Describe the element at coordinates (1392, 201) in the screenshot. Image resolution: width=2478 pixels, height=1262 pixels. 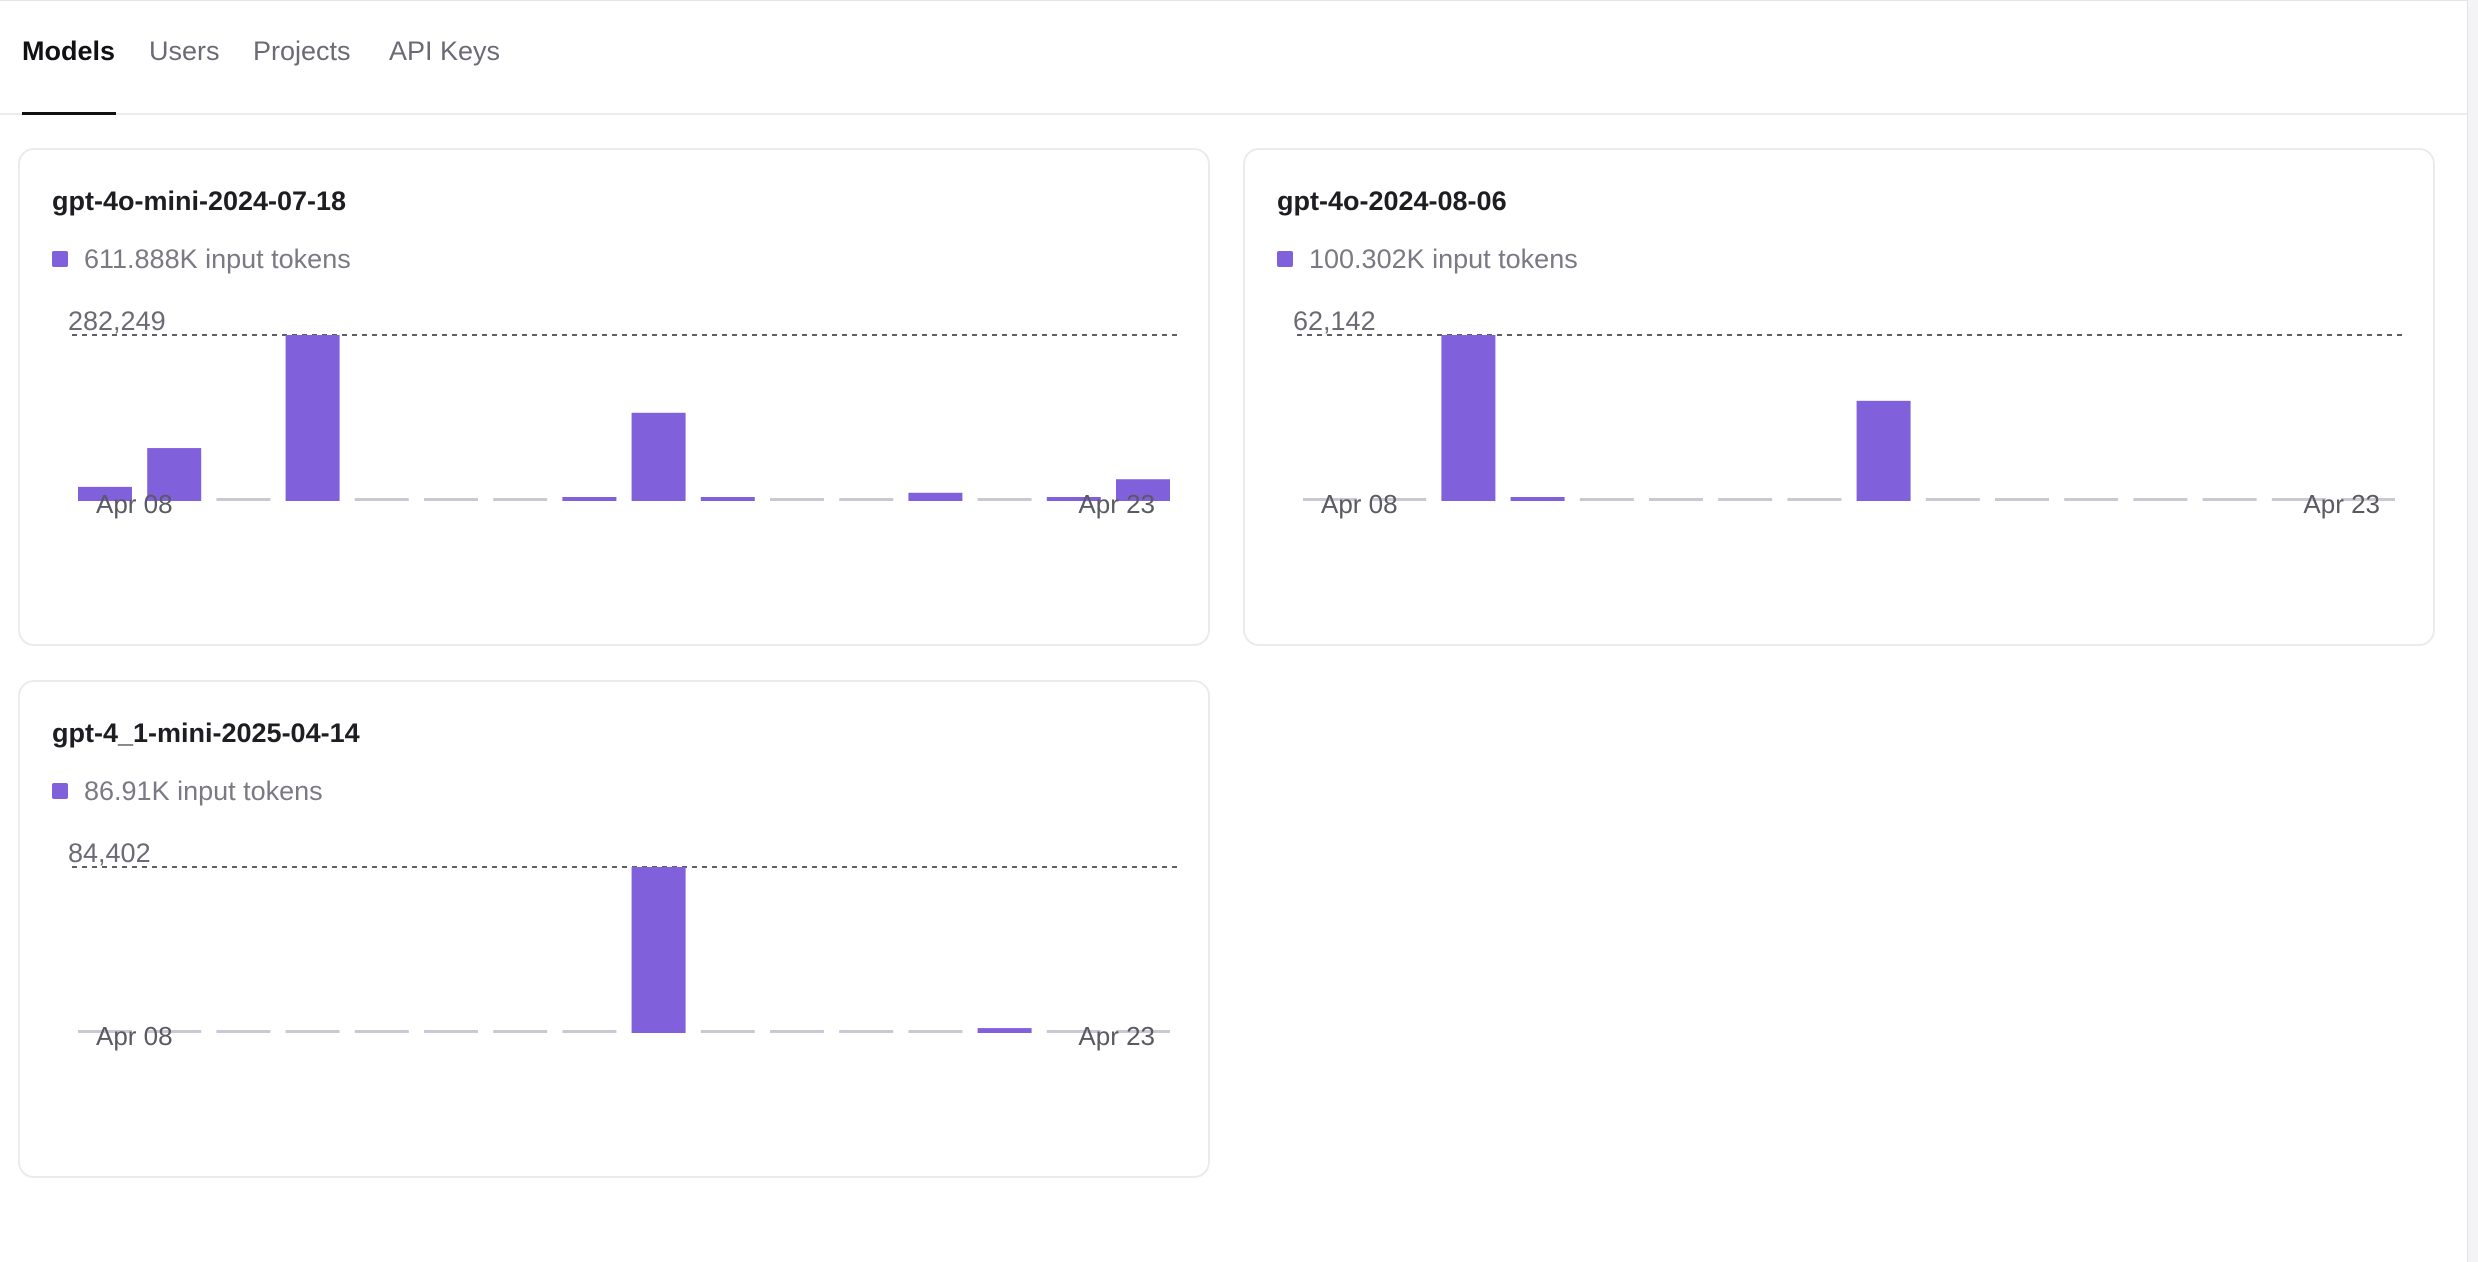
I see `model-name: gpt-4o-2024-08-06` at that location.